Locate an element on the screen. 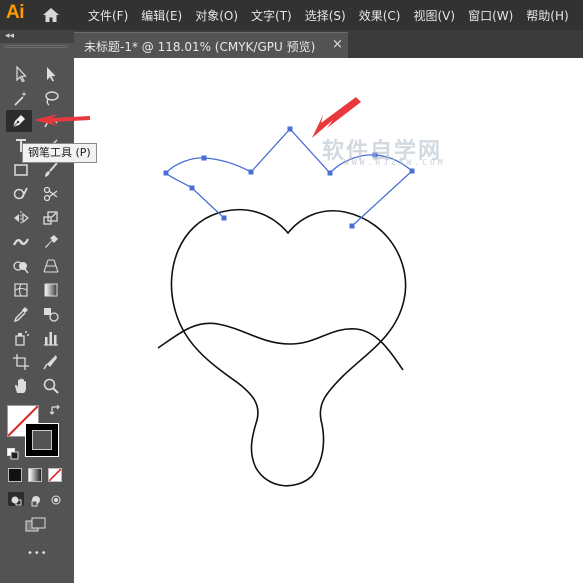  red-arrow-tool-icon is located at coordinates (62, 120).